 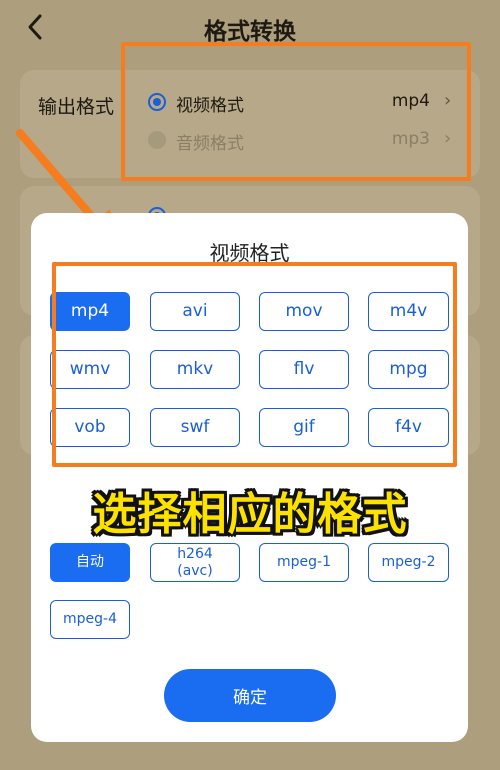 I want to click on codec-chip-mpeg2: mpeg-2, so click(x=408, y=562).